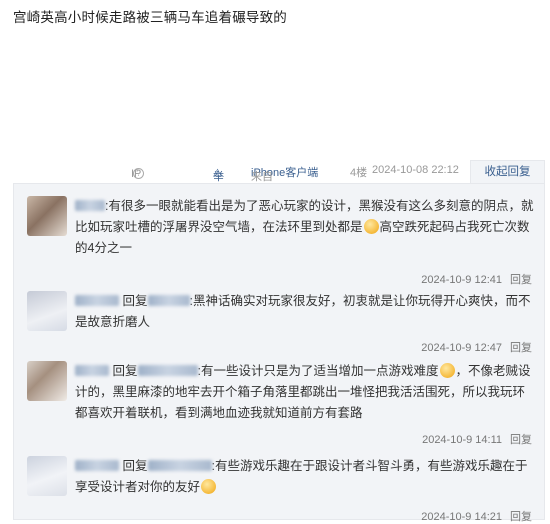  What do you see at coordinates (284, 173) in the screenshot?
I see `post-source: 来自 iPhone客户端` at bounding box center [284, 173].